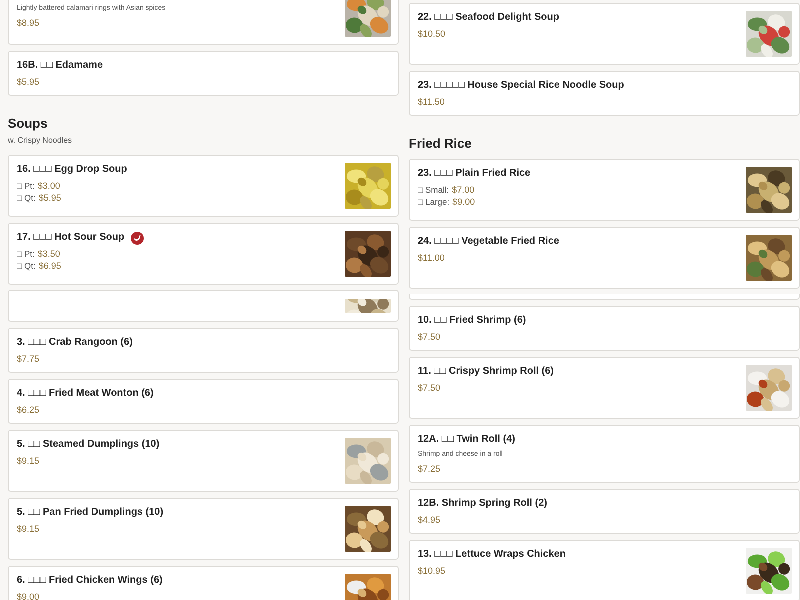  What do you see at coordinates (85, 394) in the screenshot?
I see `item-name: 4. □□□ Fried Meat Wonton (6)` at bounding box center [85, 394].